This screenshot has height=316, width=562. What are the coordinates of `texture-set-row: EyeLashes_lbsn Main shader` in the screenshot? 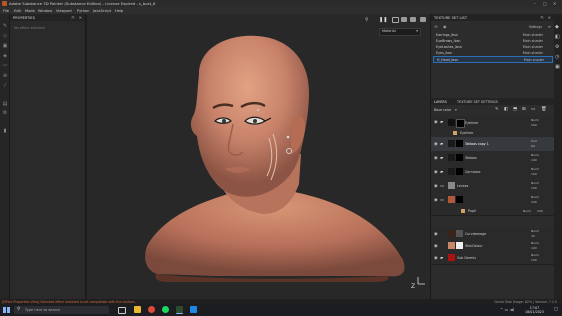 It's located at (492, 46).